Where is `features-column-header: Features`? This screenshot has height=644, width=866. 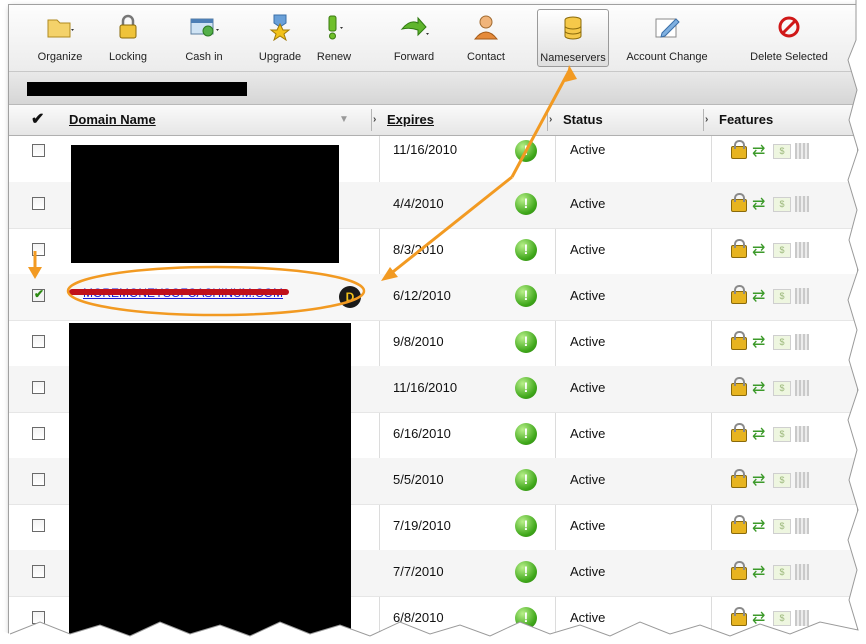 features-column-header: Features is located at coordinates (746, 120).